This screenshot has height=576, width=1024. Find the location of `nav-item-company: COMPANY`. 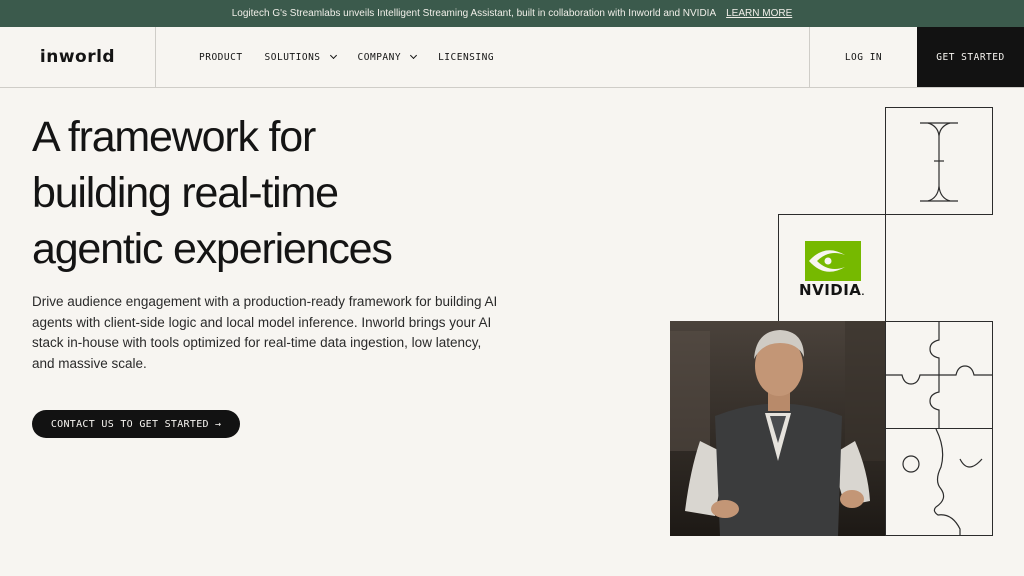

nav-item-company: COMPANY is located at coordinates (387, 57).